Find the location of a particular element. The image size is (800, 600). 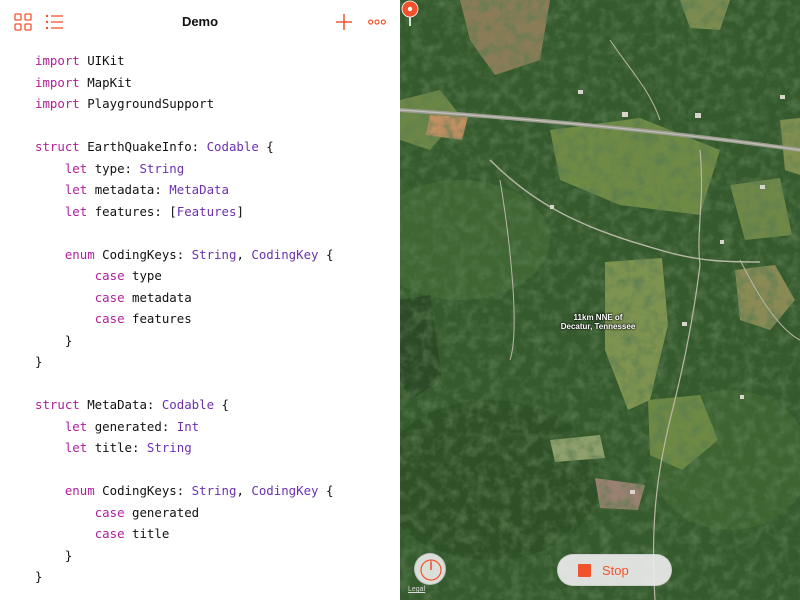

code-line: case metadata is located at coordinates (184, 298).